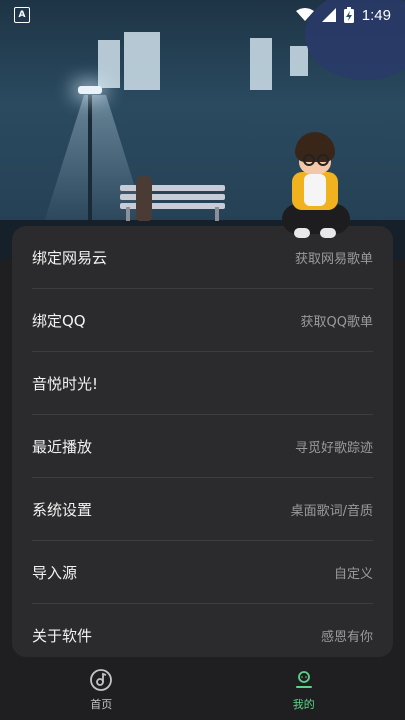  What do you see at coordinates (202, 320) in the screenshot?
I see `menu-item-bind-qq: 绑定QQ 获取QQ歌单` at bounding box center [202, 320].